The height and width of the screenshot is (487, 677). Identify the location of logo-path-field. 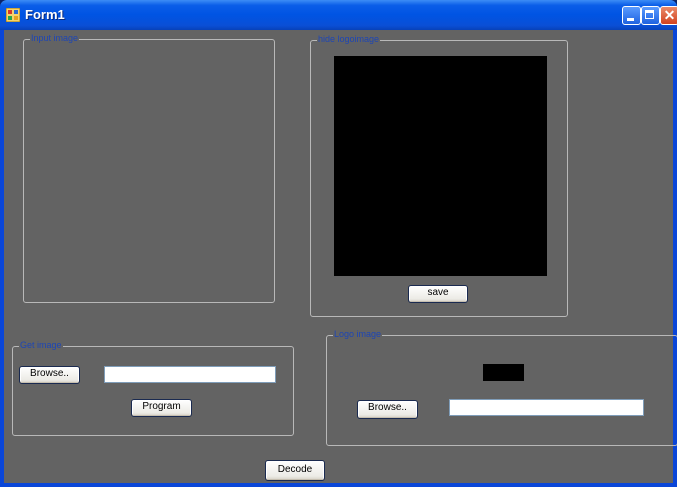
(546, 407).